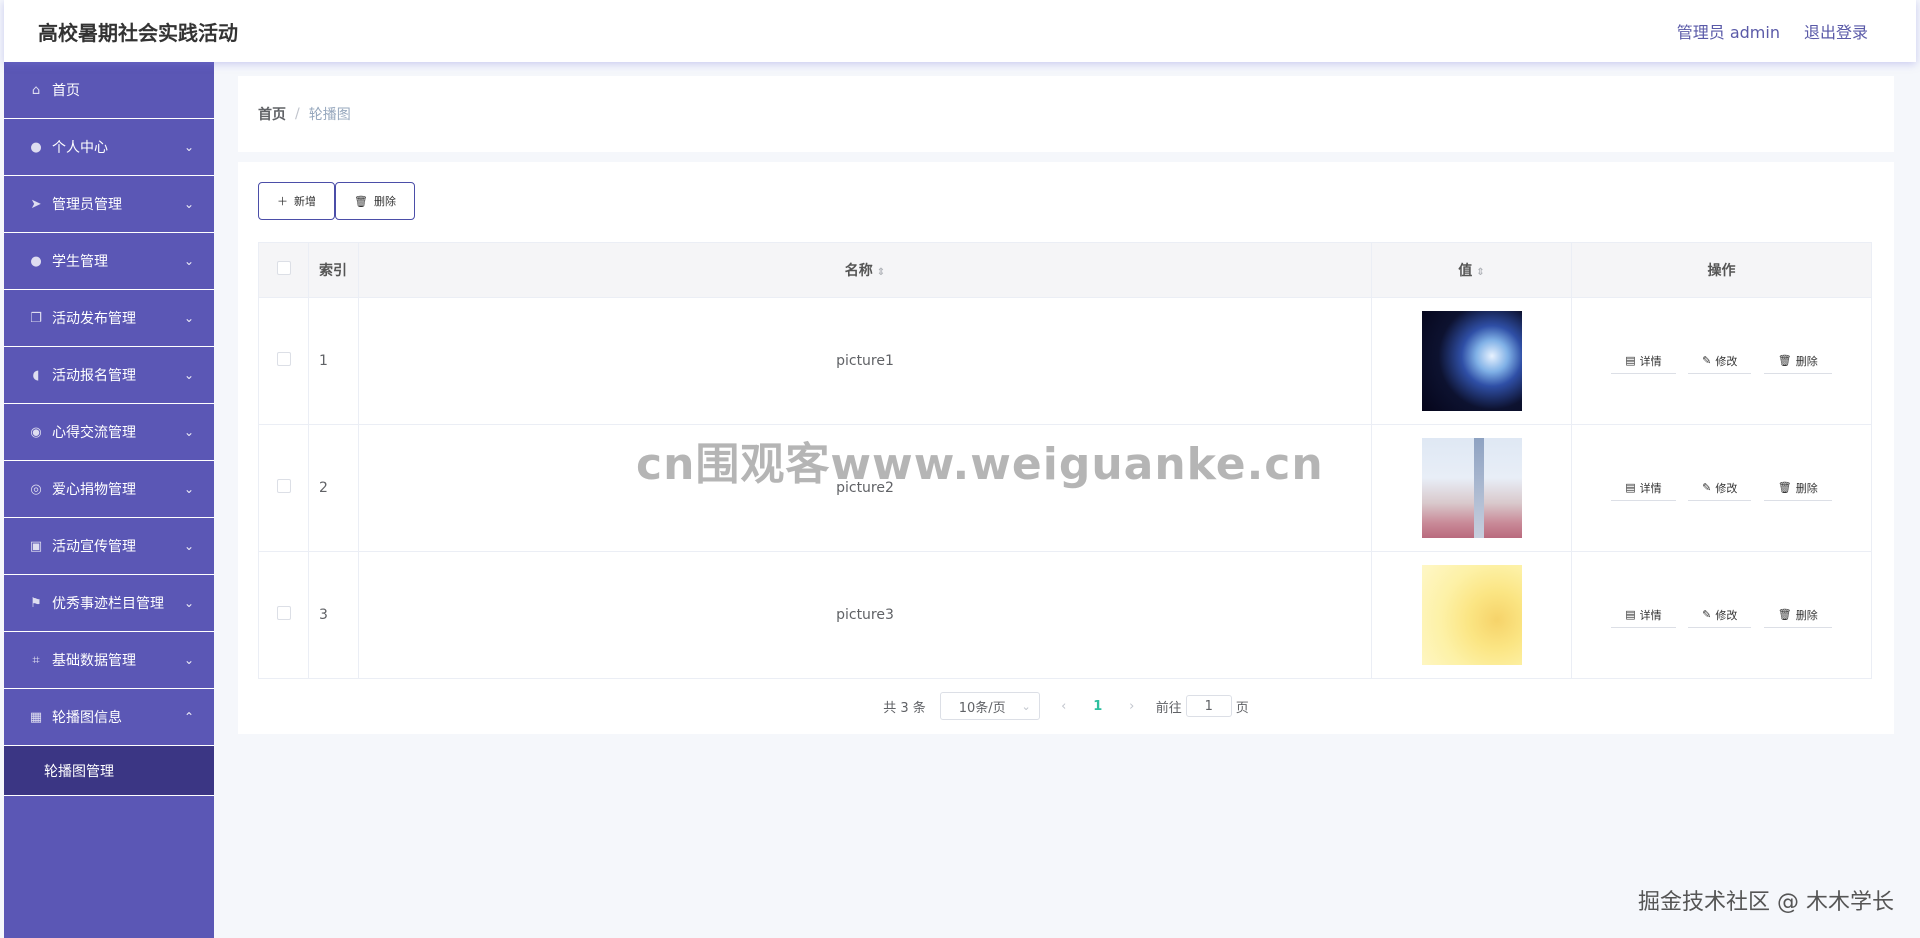 The height and width of the screenshot is (938, 1920). I want to click on toolbar: ＋ 新增 🗑 删除, so click(336, 201).